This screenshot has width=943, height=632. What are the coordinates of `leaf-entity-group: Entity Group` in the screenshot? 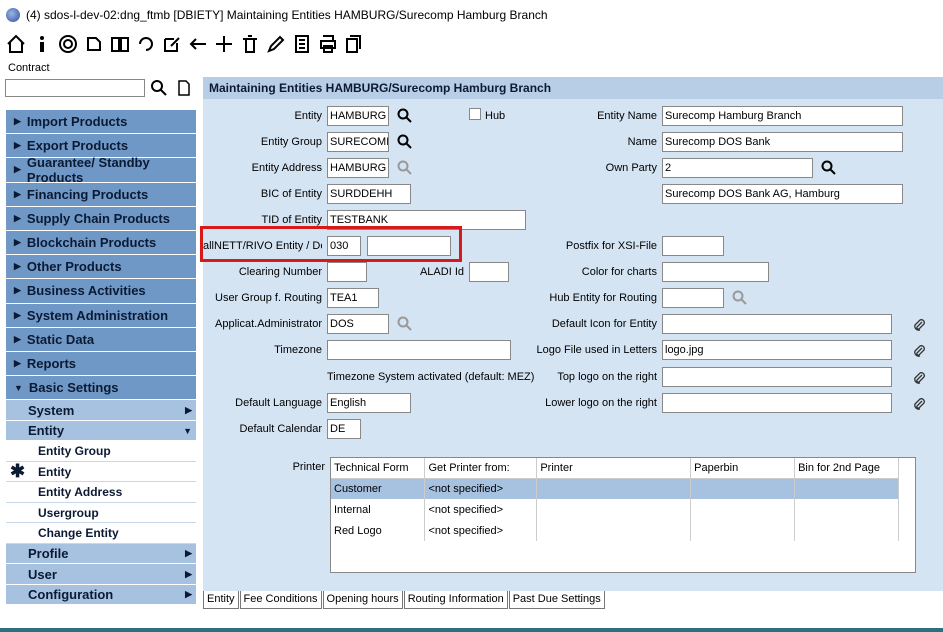 It's located at (101, 451).